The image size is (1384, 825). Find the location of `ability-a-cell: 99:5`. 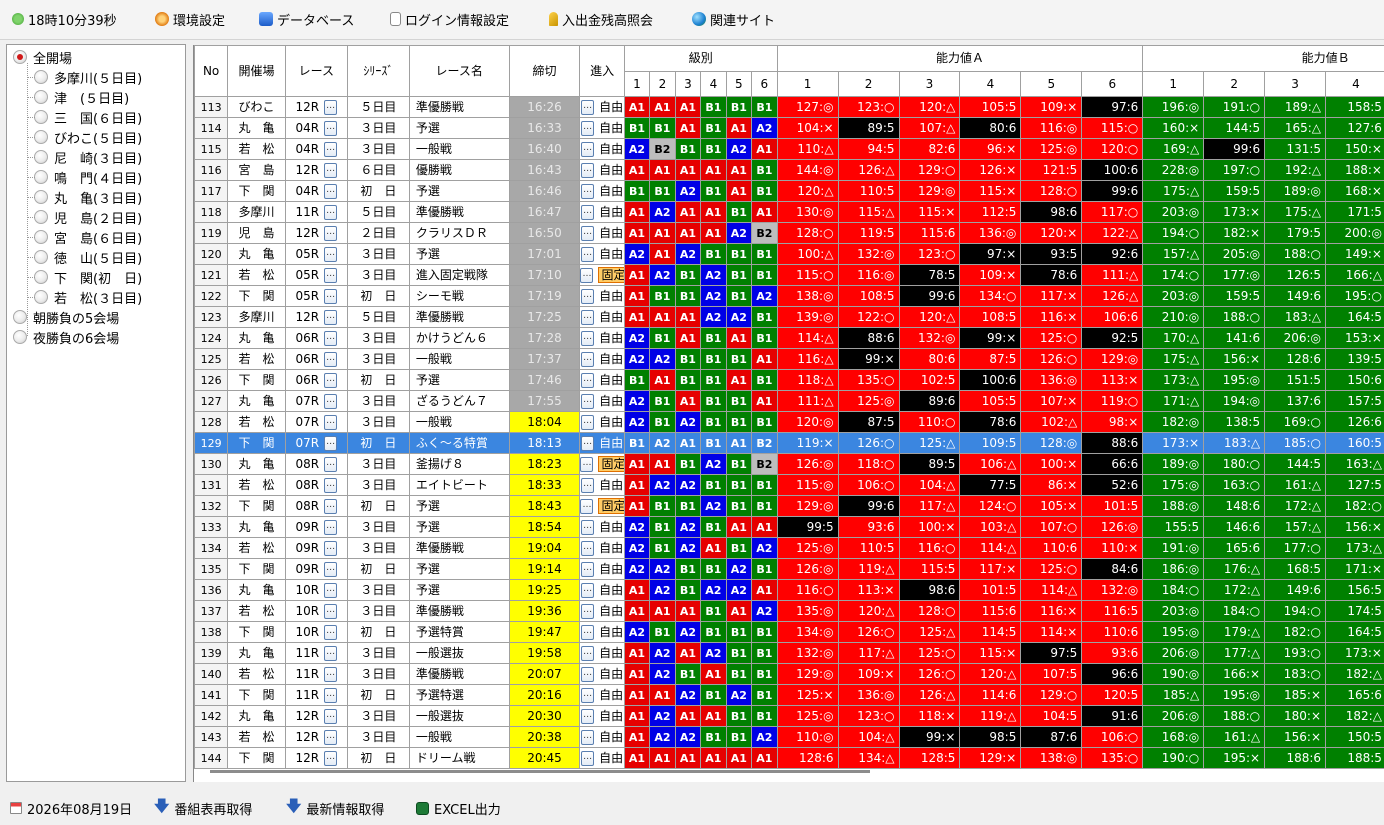

ability-a-cell: 99:5 is located at coordinates (807, 527).